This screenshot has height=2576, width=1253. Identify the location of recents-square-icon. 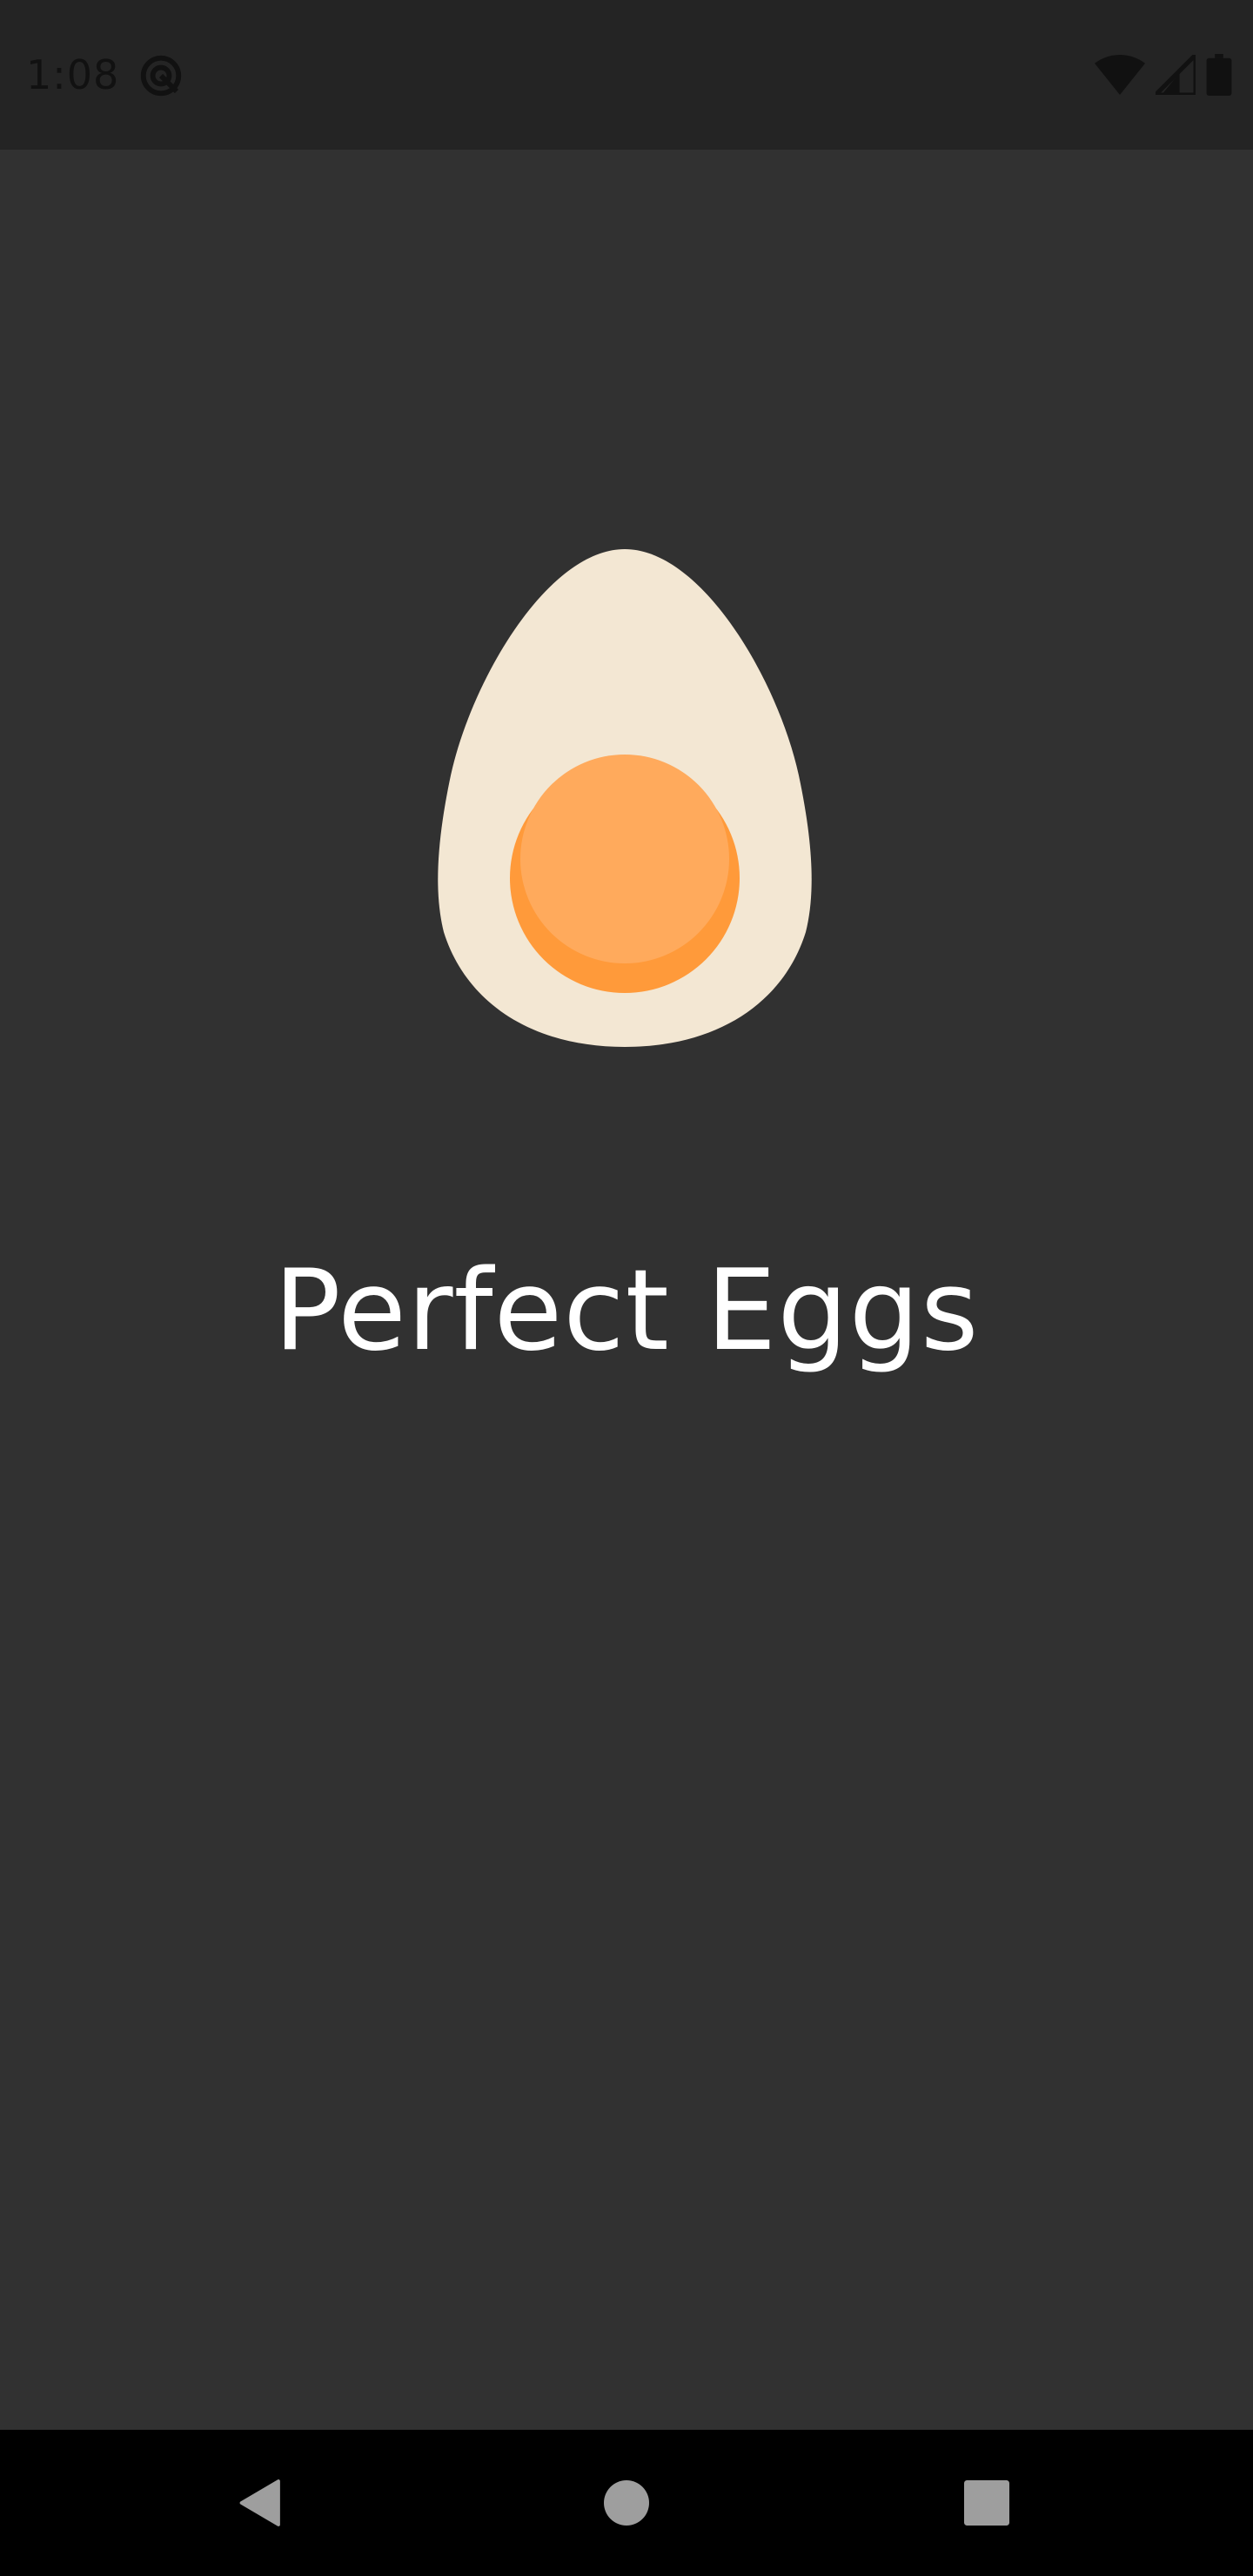
(986, 2503).